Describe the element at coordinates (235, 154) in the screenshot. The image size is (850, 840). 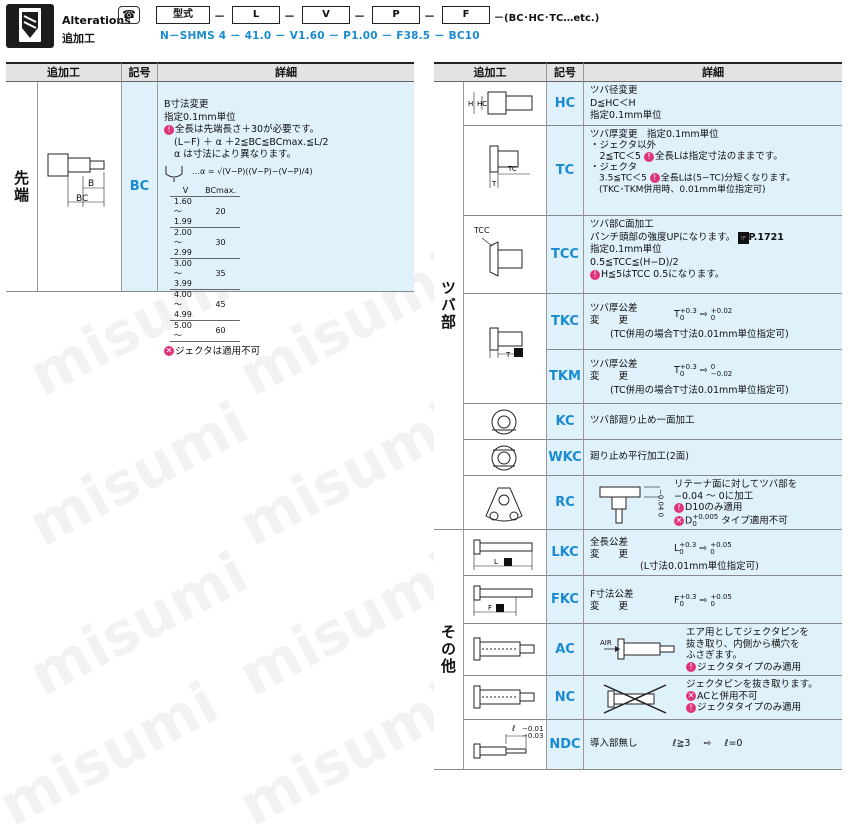
I see `detail-formula: α は寸法により異なります。` at that location.